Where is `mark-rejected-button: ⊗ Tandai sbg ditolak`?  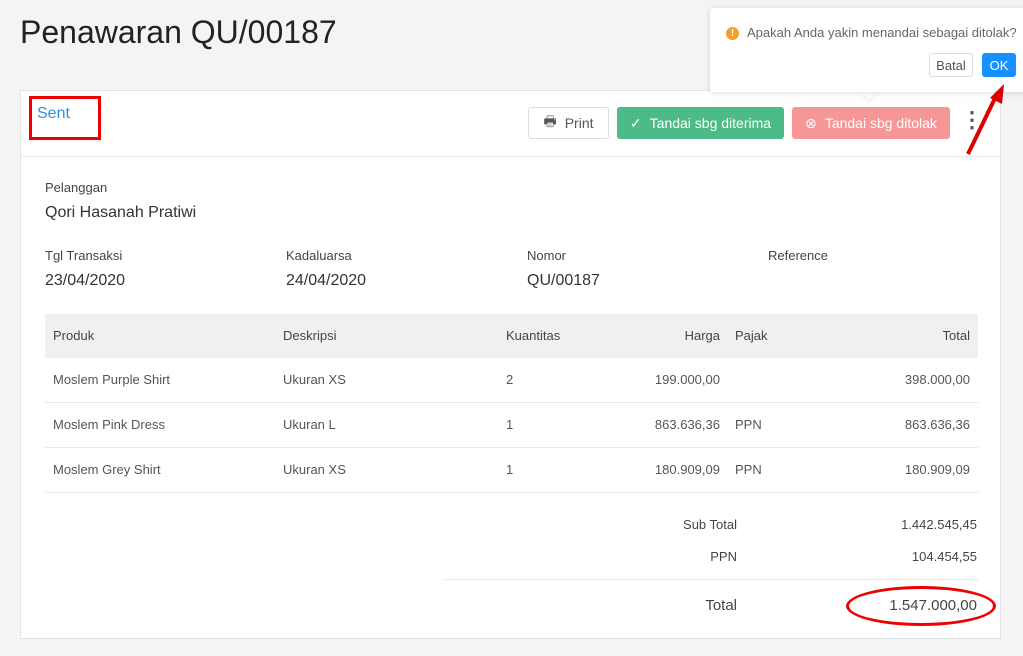 mark-rejected-button: ⊗ Tandai sbg ditolak is located at coordinates (871, 123).